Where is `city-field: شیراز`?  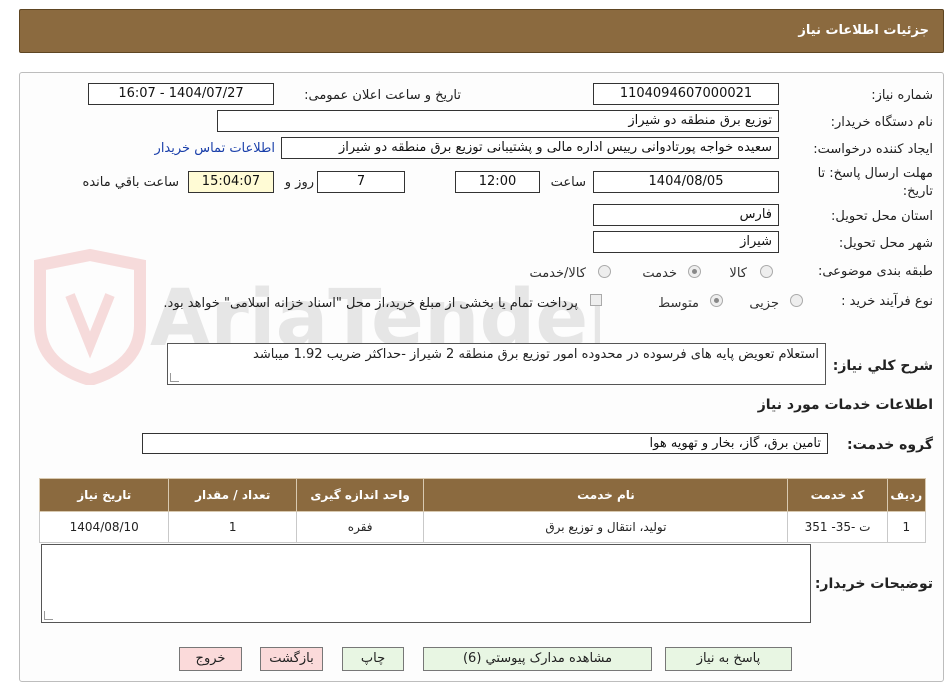
city-field: شیراز is located at coordinates (686, 242).